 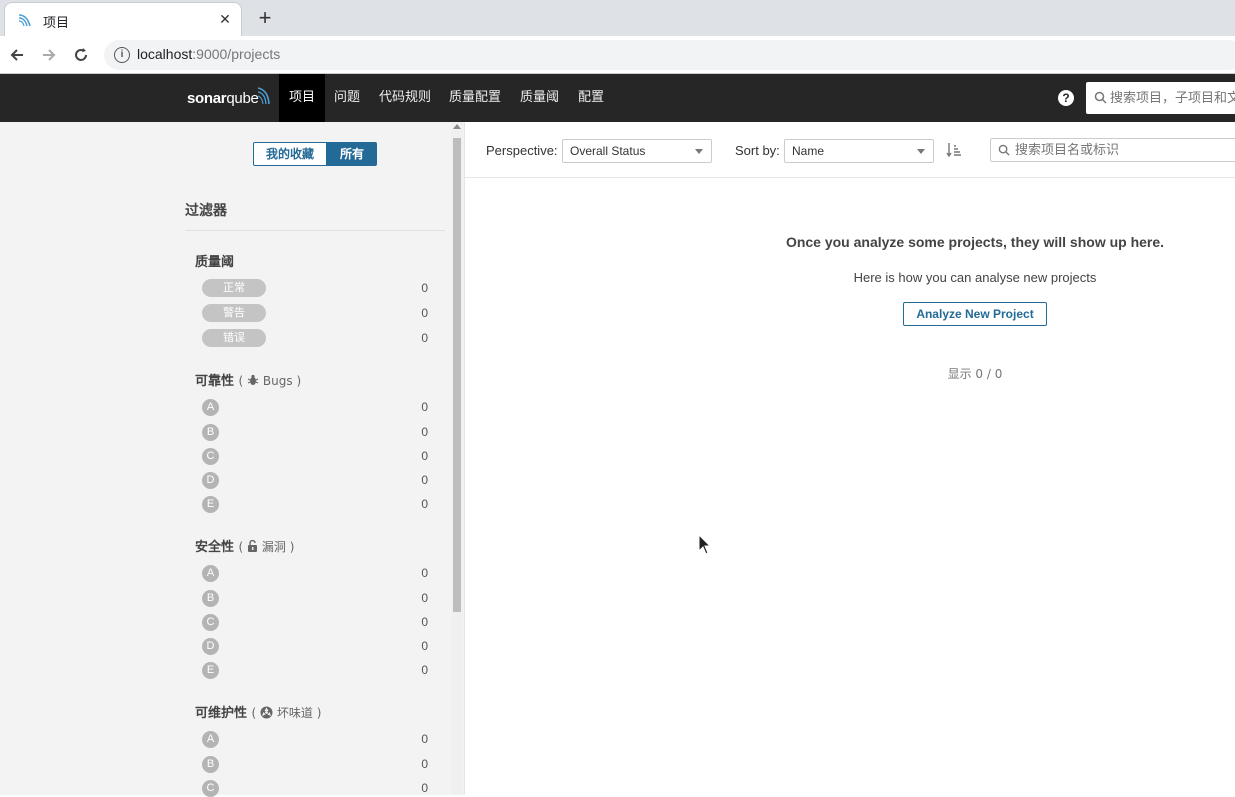 What do you see at coordinates (122, 55) in the screenshot?
I see `site-info-icon: i` at bounding box center [122, 55].